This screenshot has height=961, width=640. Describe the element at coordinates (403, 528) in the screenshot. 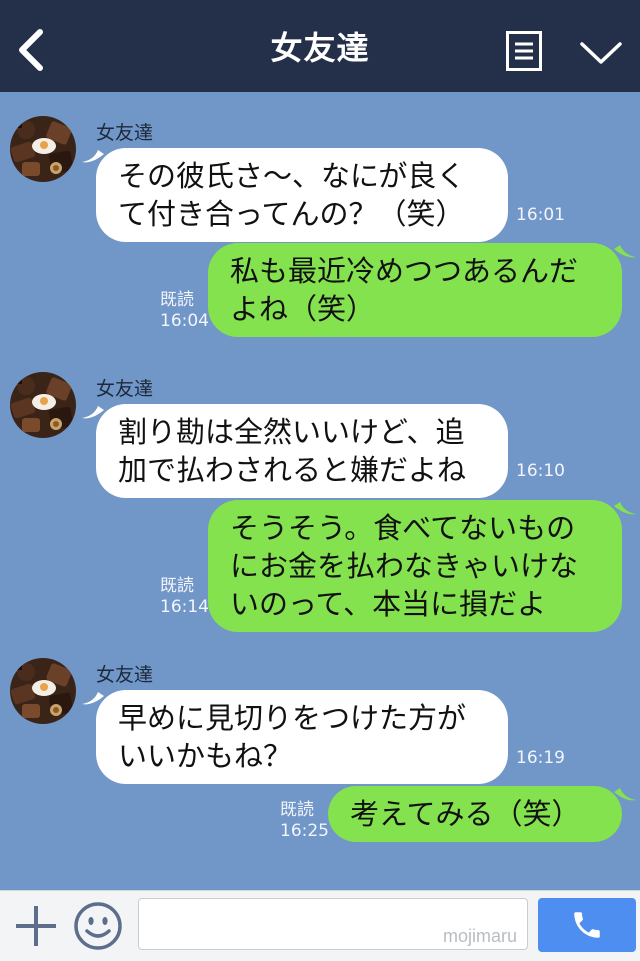

I see `message-line: そうそう。食べてないもの` at that location.